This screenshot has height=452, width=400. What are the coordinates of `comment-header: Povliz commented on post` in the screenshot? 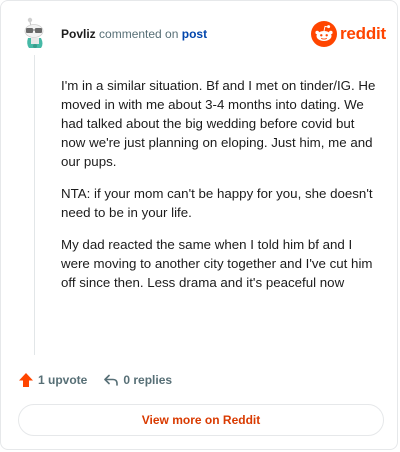 It's located at (134, 34).